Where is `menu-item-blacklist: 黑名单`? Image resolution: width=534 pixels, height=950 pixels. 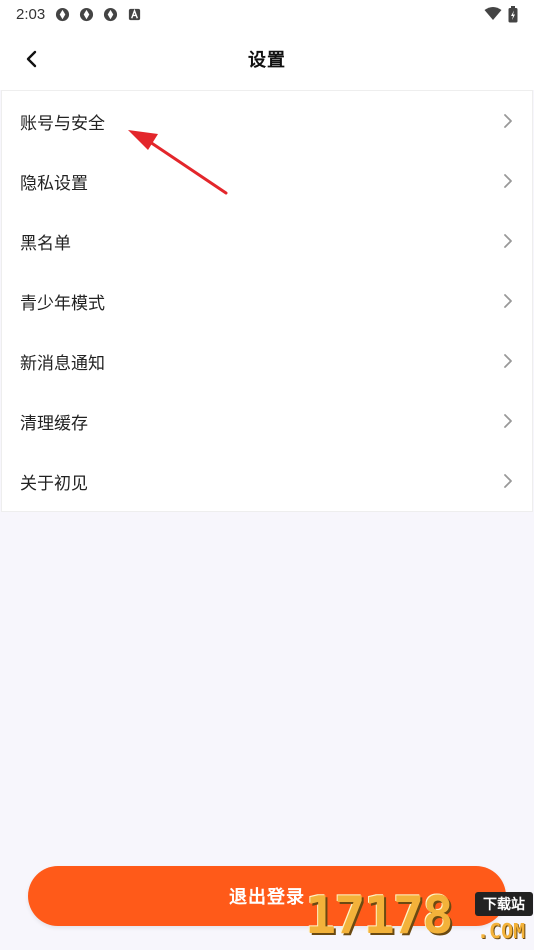 menu-item-blacklist: 黑名单 is located at coordinates (267, 241).